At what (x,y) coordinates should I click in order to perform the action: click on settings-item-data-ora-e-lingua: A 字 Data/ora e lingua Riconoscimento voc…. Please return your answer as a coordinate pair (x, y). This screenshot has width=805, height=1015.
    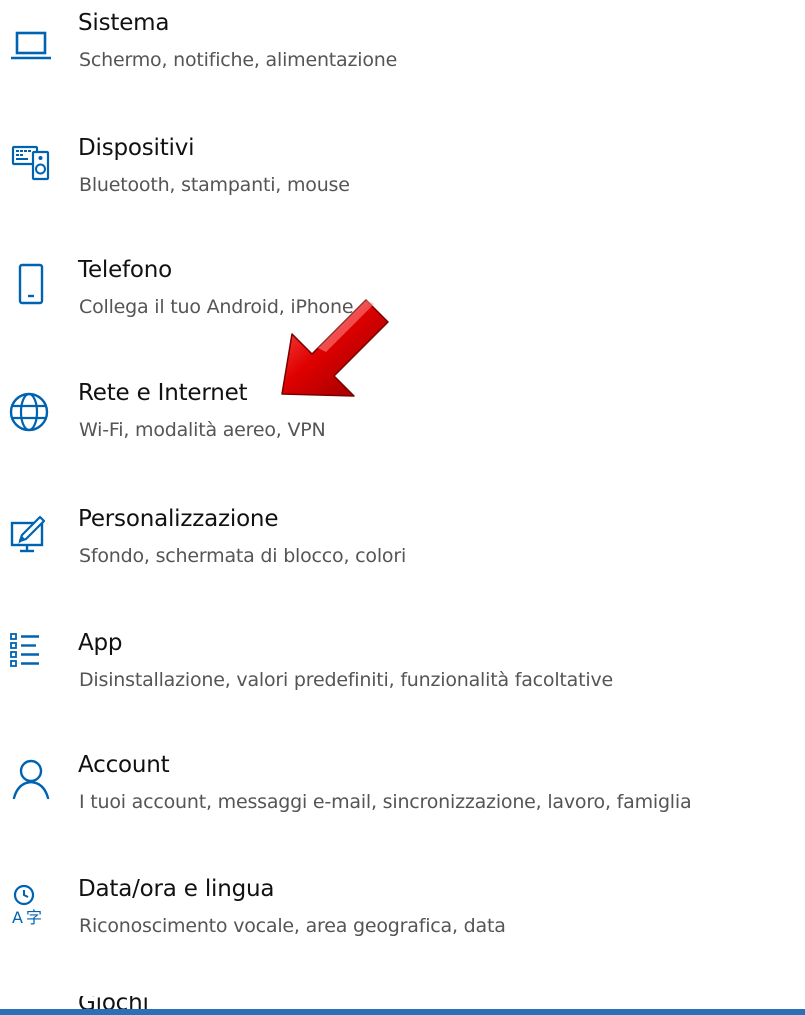
    Looking at the image, I should click on (402, 924).